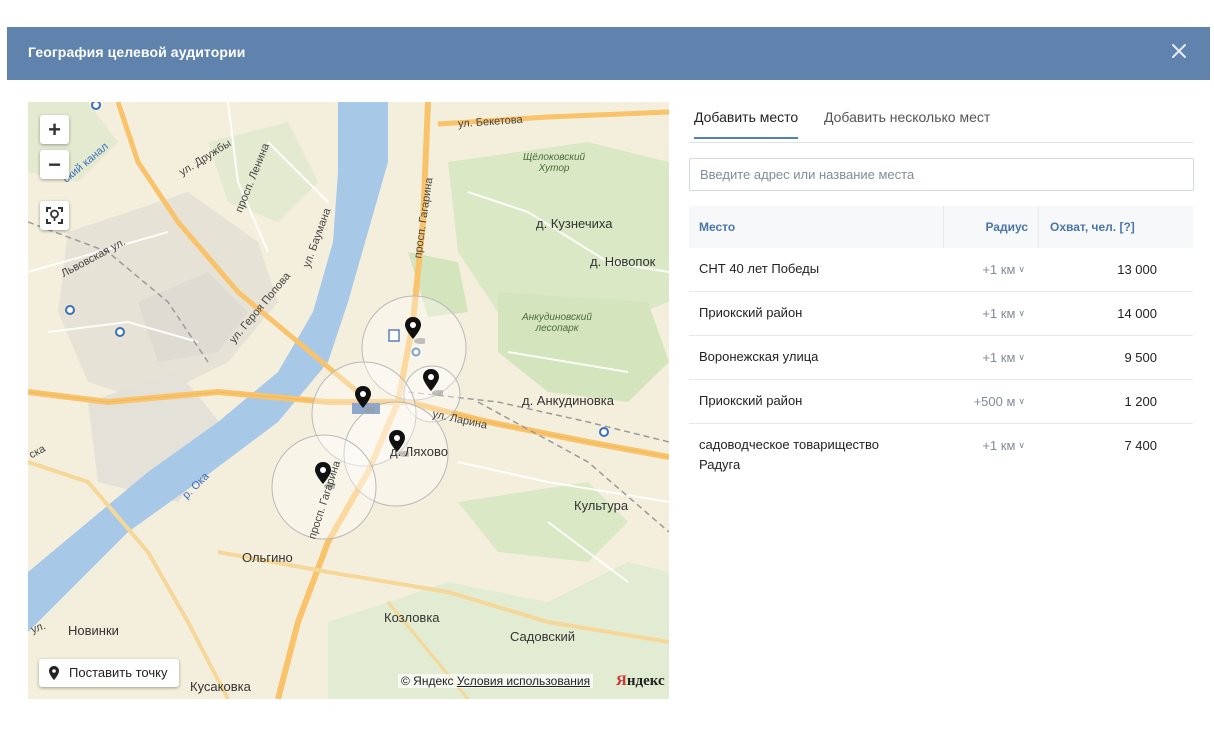 The height and width of the screenshot is (729, 1214). Describe the element at coordinates (608, 53) in the screenshot. I see `dialog-header: География целевой аудитории` at that location.